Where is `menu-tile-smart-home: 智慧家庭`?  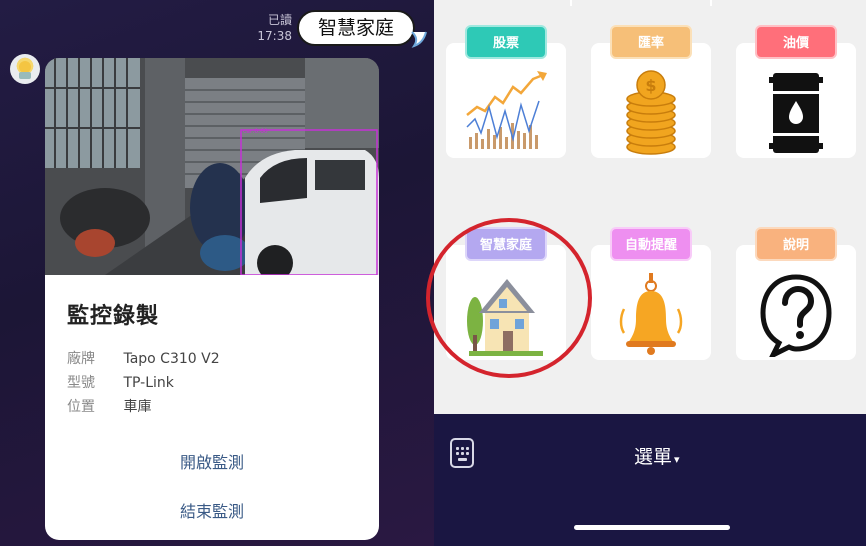
menu-tile-smart-home: 智慧家庭 is located at coordinates (506, 293).